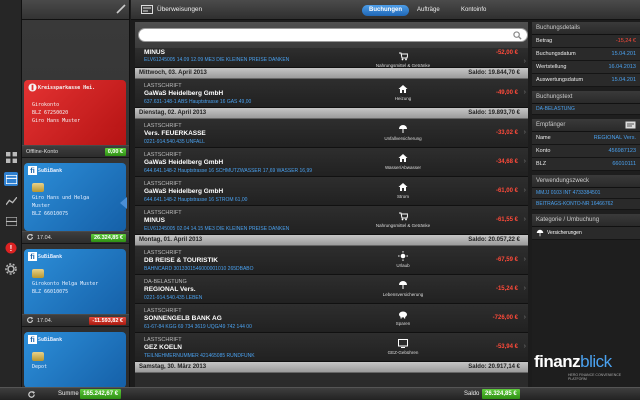  What do you see at coordinates (320, 393) in the screenshot?
I see `bottom-bar: Summe 165.242,67 € Saldo 26.324,85 €` at bounding box center [320, 393].